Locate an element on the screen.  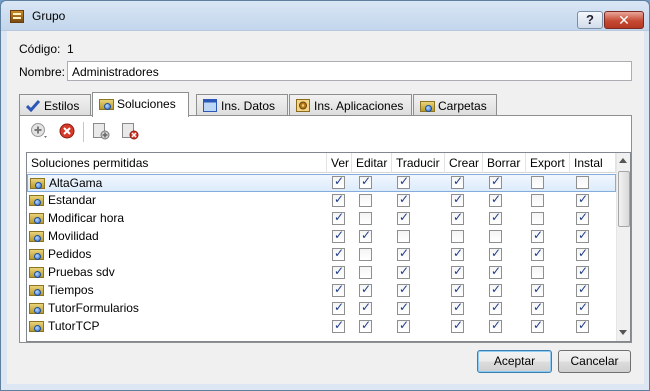
table-row: Pruebas sdv is located at coordinates (321, 273).